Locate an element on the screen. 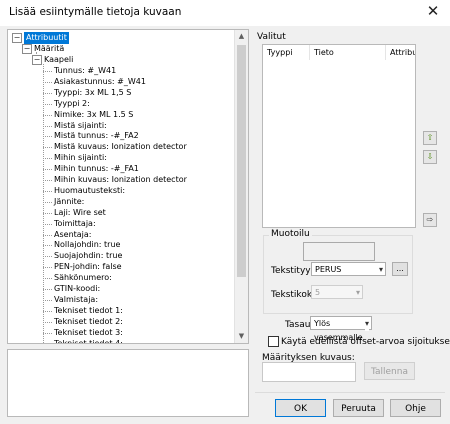 The height and width of the screenshot is (424, 450). move-up-icon: ⇧ is located at coordinates (430, 138).